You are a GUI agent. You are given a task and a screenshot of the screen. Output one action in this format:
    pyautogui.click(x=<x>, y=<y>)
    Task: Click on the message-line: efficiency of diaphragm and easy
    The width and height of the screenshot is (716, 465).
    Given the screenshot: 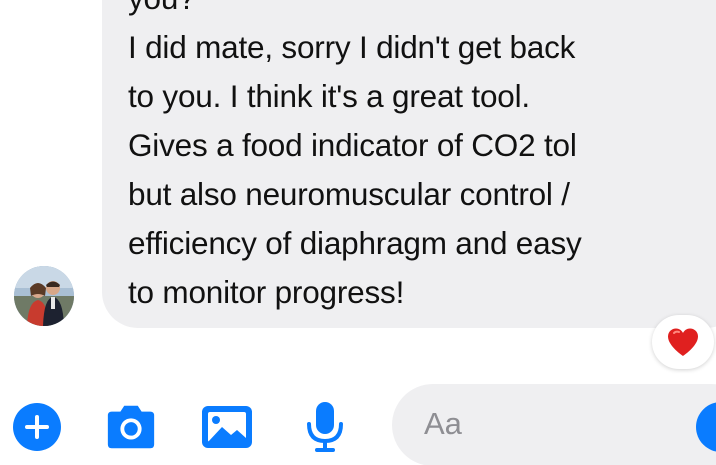 What is the action you would take?
    pyautogui.click(x=355, y=243)
    